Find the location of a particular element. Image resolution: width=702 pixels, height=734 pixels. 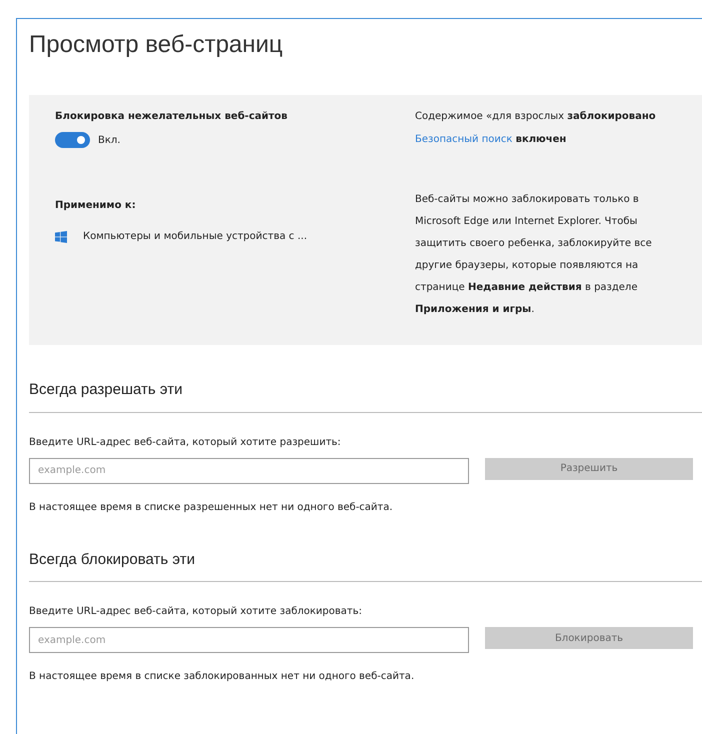

section-heading: Всегда разрешать эти is located at coordinates (365, 395).